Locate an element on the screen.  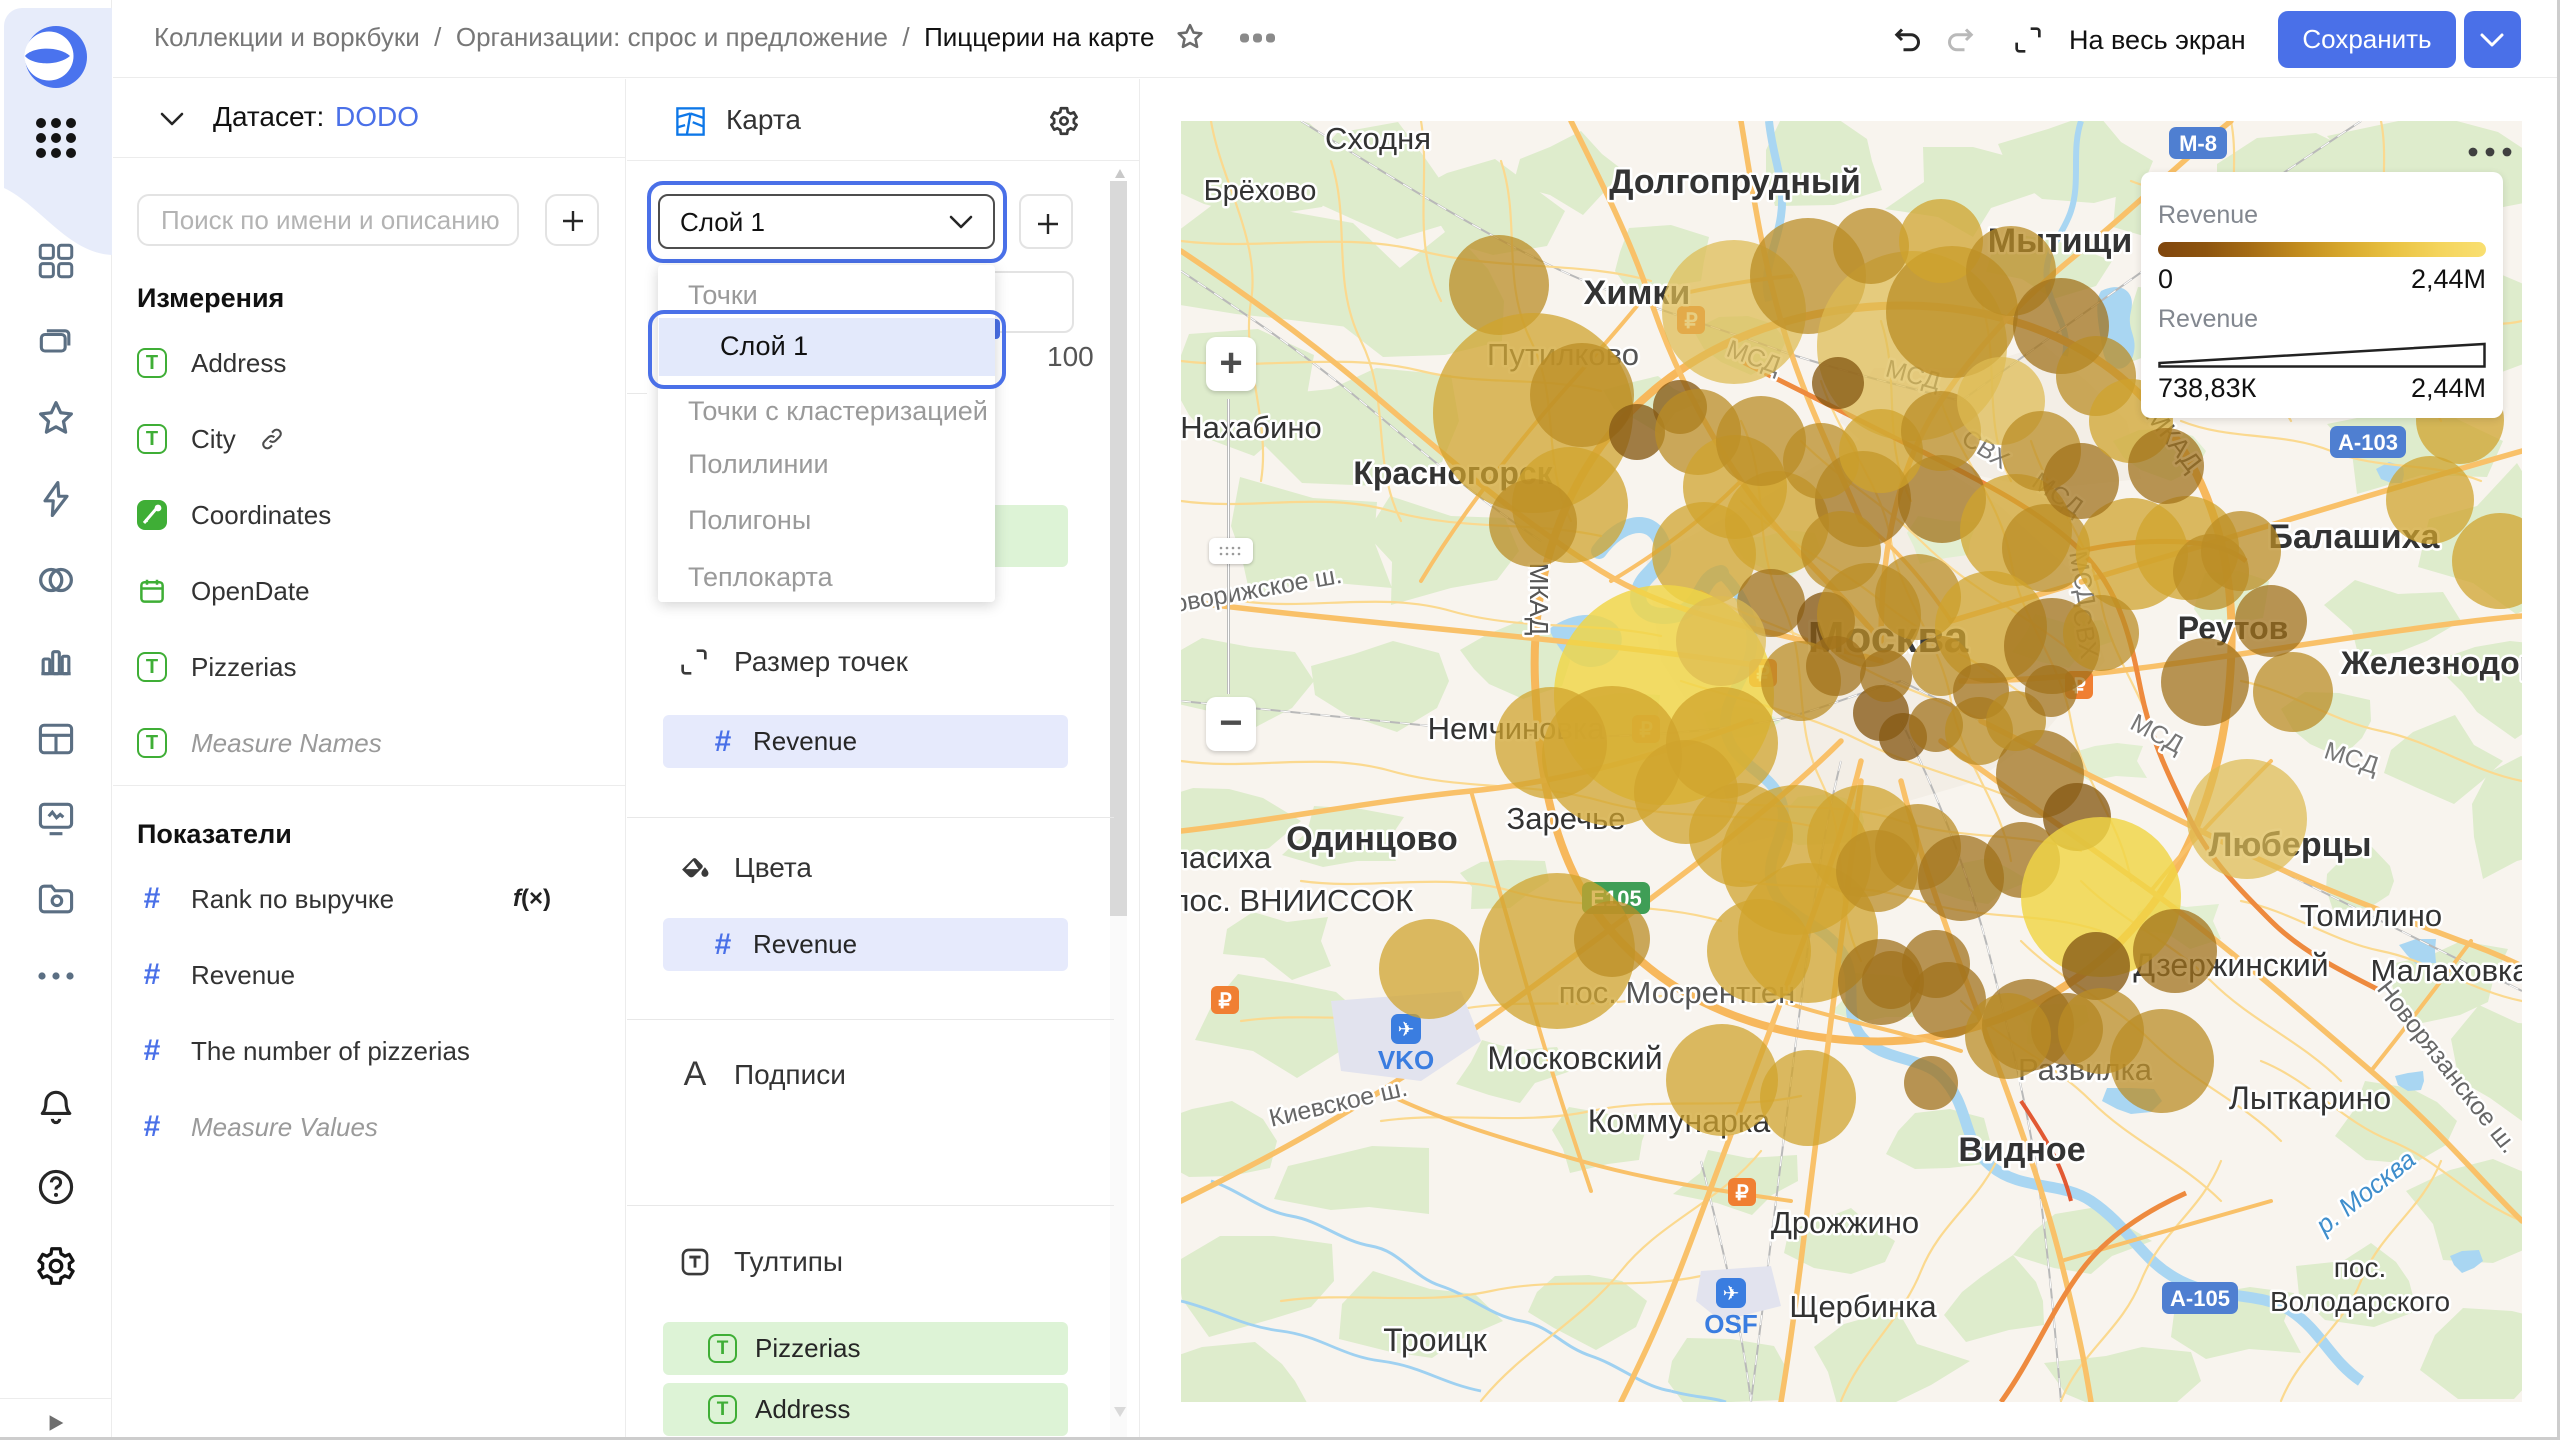
svg-text: Сходня is located at coordinates (1378, 138).